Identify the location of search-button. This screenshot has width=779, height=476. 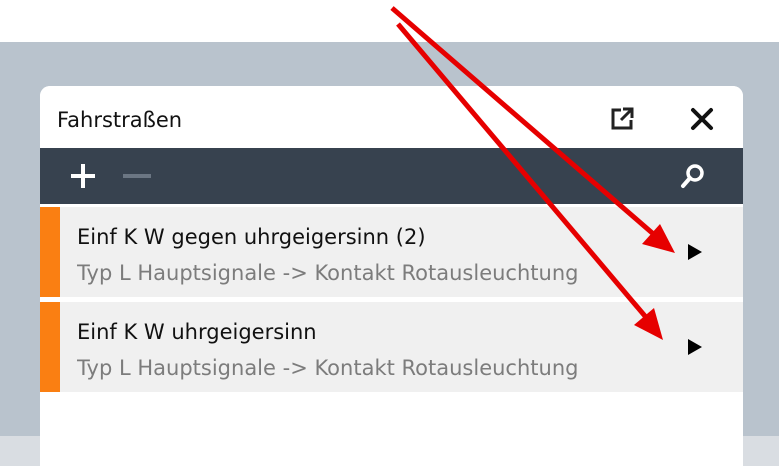
(693, 176).